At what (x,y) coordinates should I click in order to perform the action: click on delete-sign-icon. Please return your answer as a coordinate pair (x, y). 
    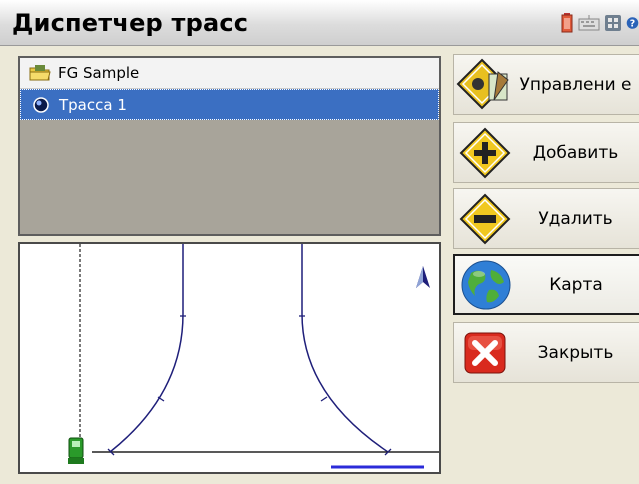
    Looking at the image, I should click on (485, 219).